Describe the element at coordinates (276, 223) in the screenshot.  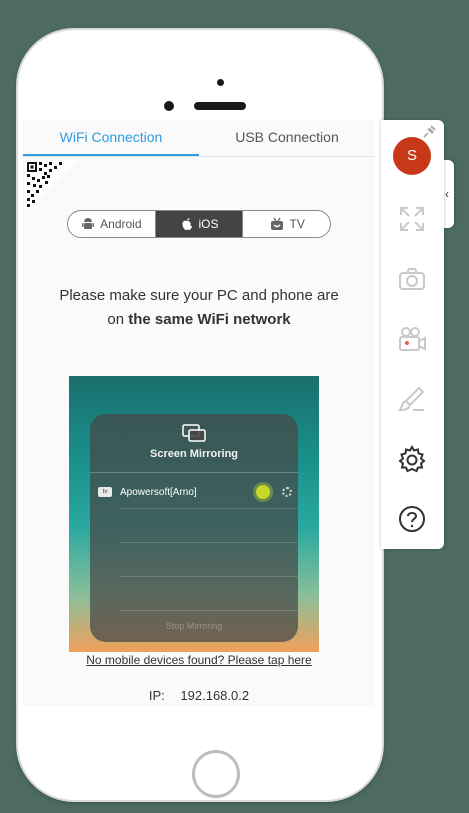
I see `tv-icon` at that location.